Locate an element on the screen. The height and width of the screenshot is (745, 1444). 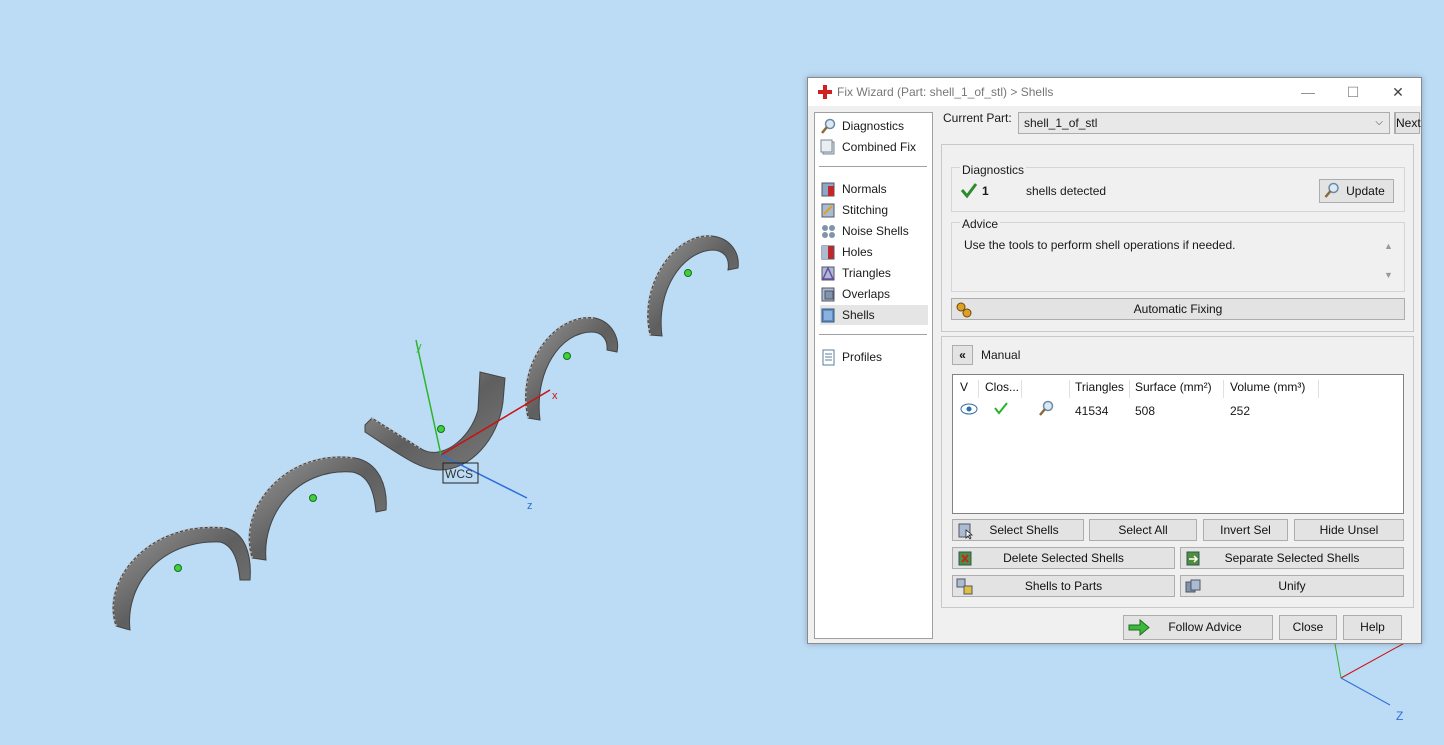
nav-label: Diagnostics is located at coordinates (873, 126).